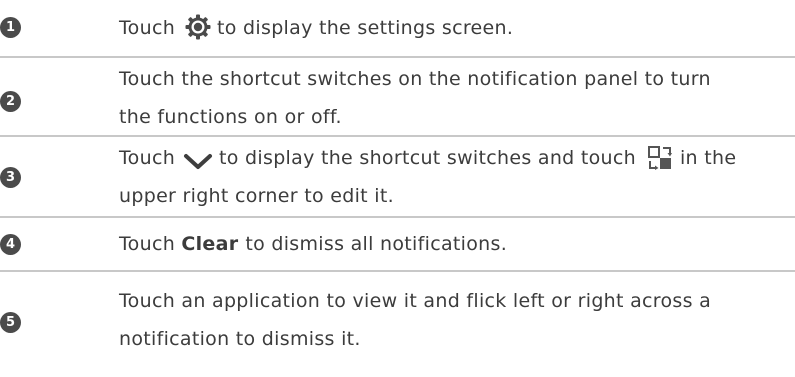 The width and height of the screenshot is (795, 377). What do you see at coordinates (256, 196) in the screenshot?
I see `step-3-line-2: upper right corner to edit it.` at bounding box center [256, 196].